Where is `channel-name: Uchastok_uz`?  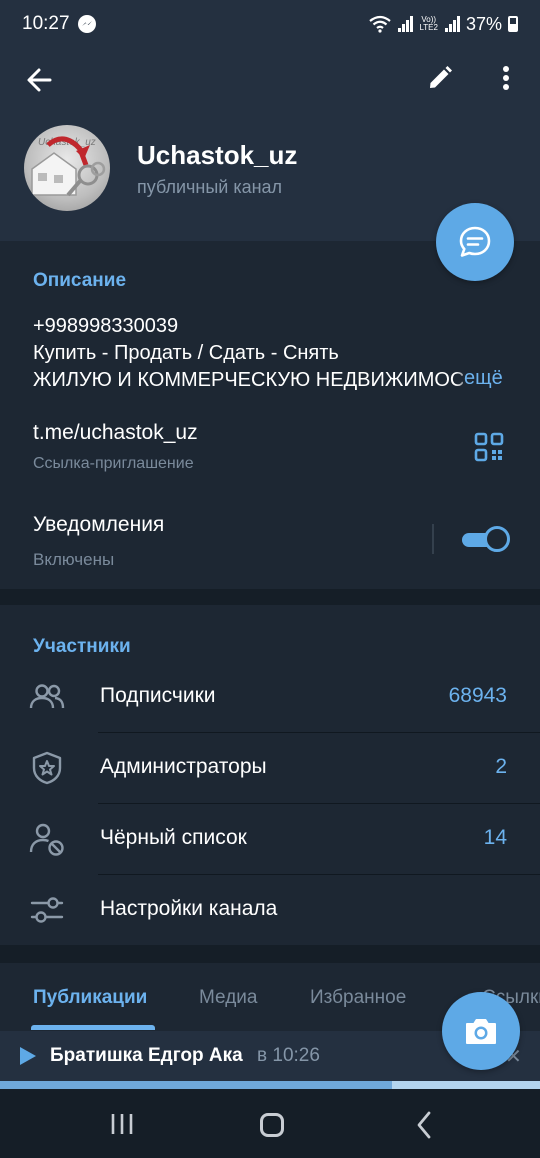 channel-name: Uchastok_uz is located at coordinates (217, 155).